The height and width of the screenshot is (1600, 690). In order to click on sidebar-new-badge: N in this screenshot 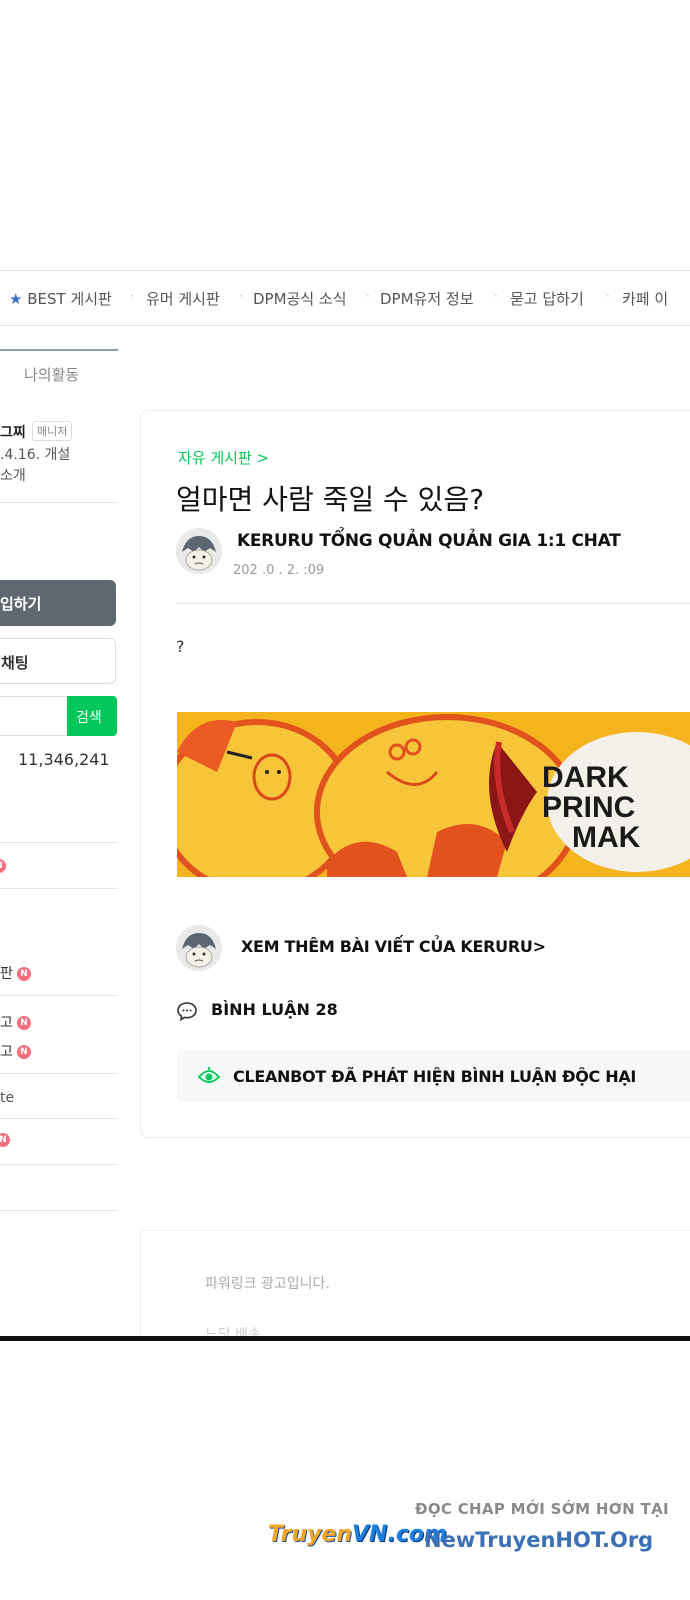, I will do `click(3, 866)`.